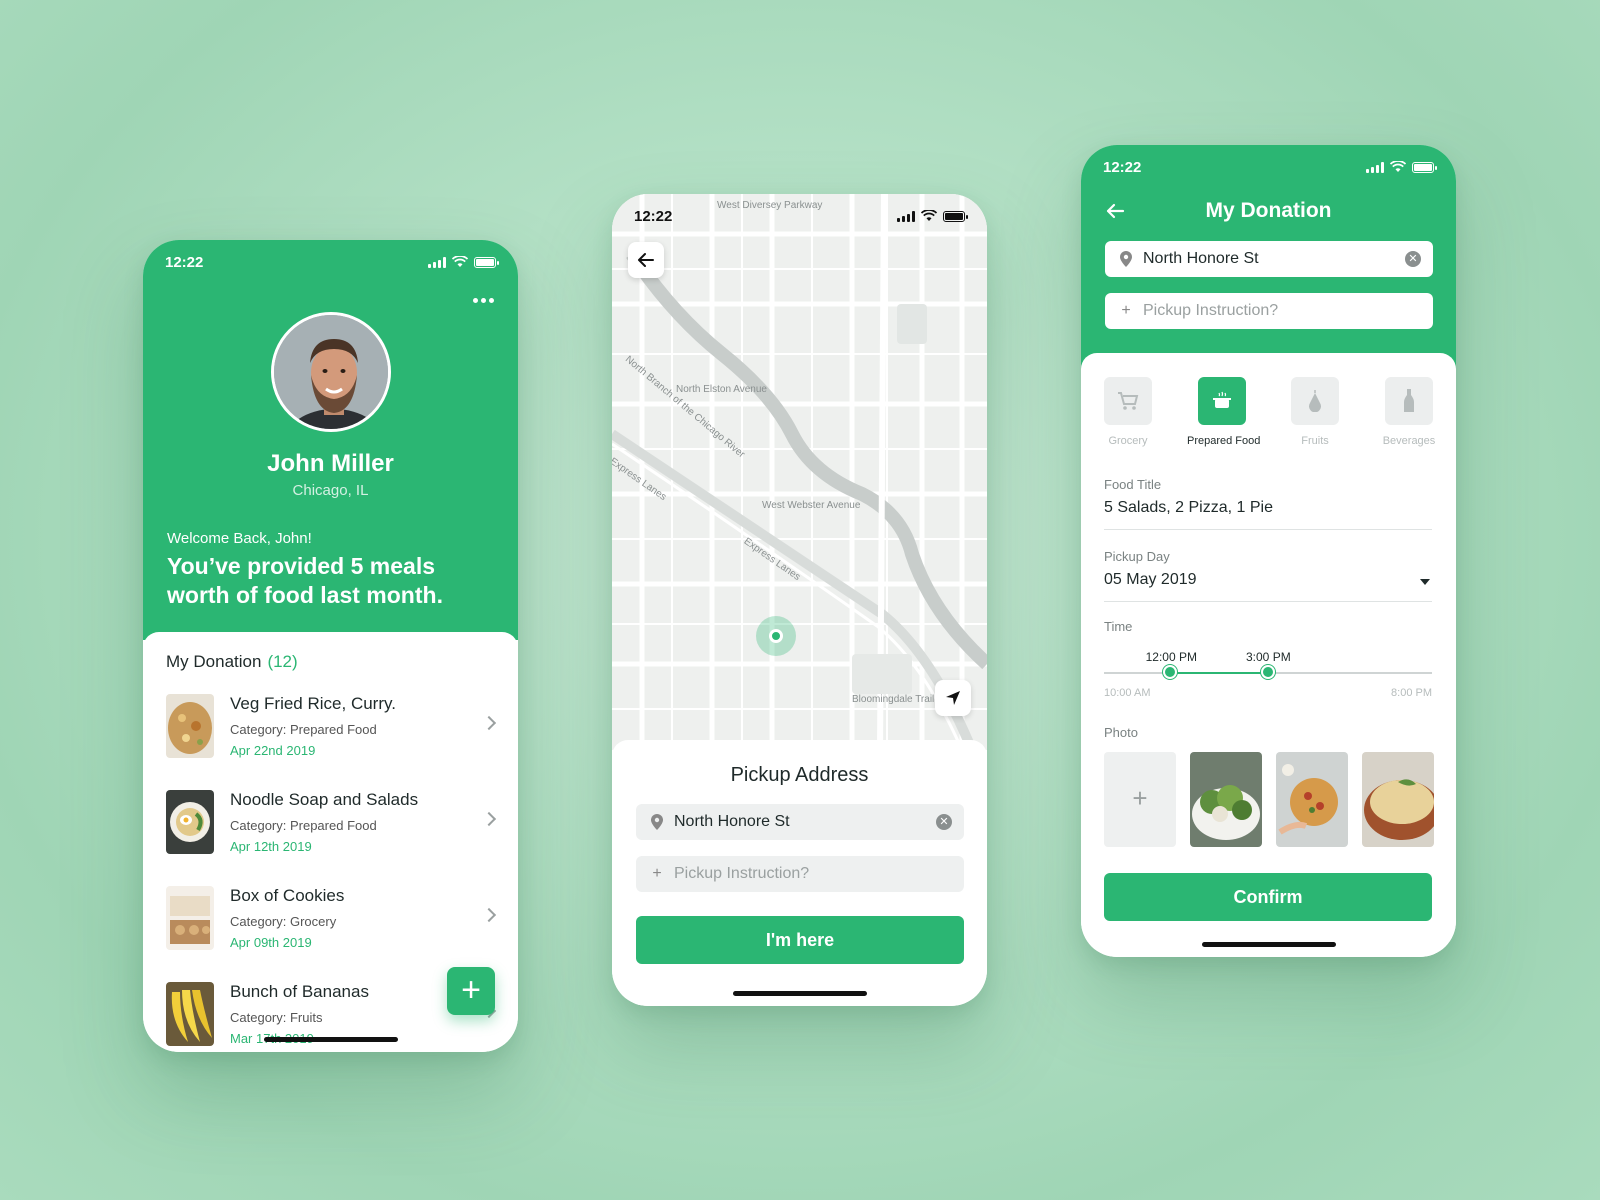 This screenshot has height=1200, width=1600. What do you see at coordinates (1409, 441) in the screenshot?
I see `category-label: Beverages` at bounding box center [1409, 441].